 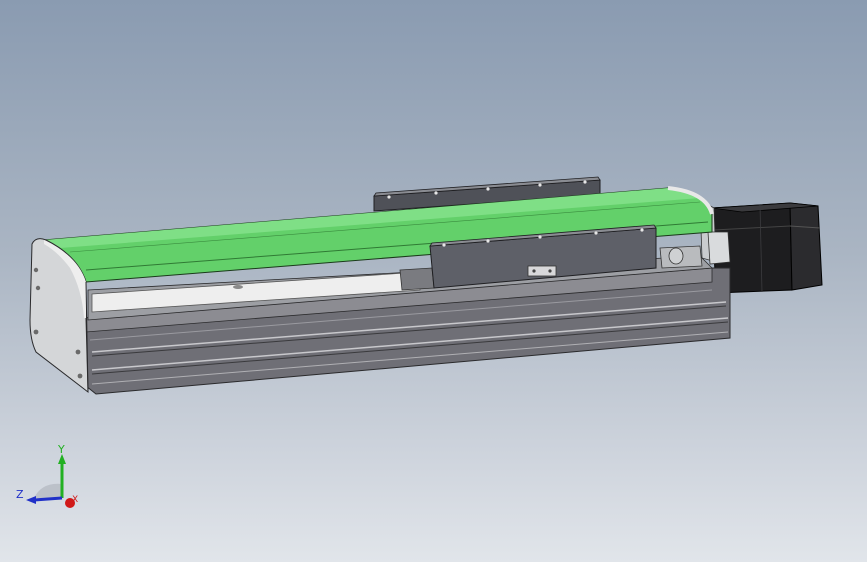 I want to click on y-axis-label: Y, so click(x=61, y=449).